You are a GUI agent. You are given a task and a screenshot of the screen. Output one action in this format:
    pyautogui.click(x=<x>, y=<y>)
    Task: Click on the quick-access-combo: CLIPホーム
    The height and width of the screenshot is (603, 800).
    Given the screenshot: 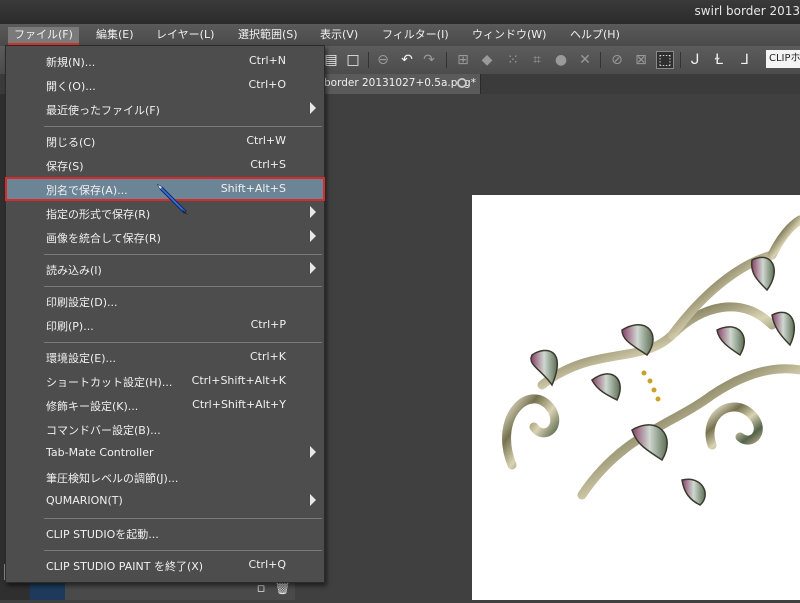 What is the action you would take?
    pyautogui.click(x=783, y=59)
    